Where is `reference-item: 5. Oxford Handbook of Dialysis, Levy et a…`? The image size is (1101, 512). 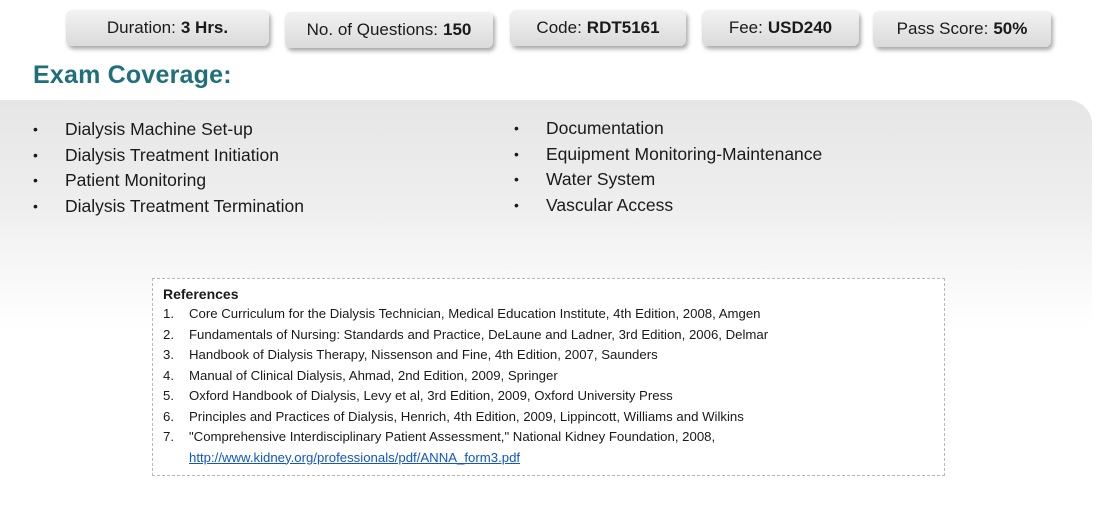 reference-item: 5. Oxford Handbook of Dialysis, Levy et a… is located at coordinates (550, 396).